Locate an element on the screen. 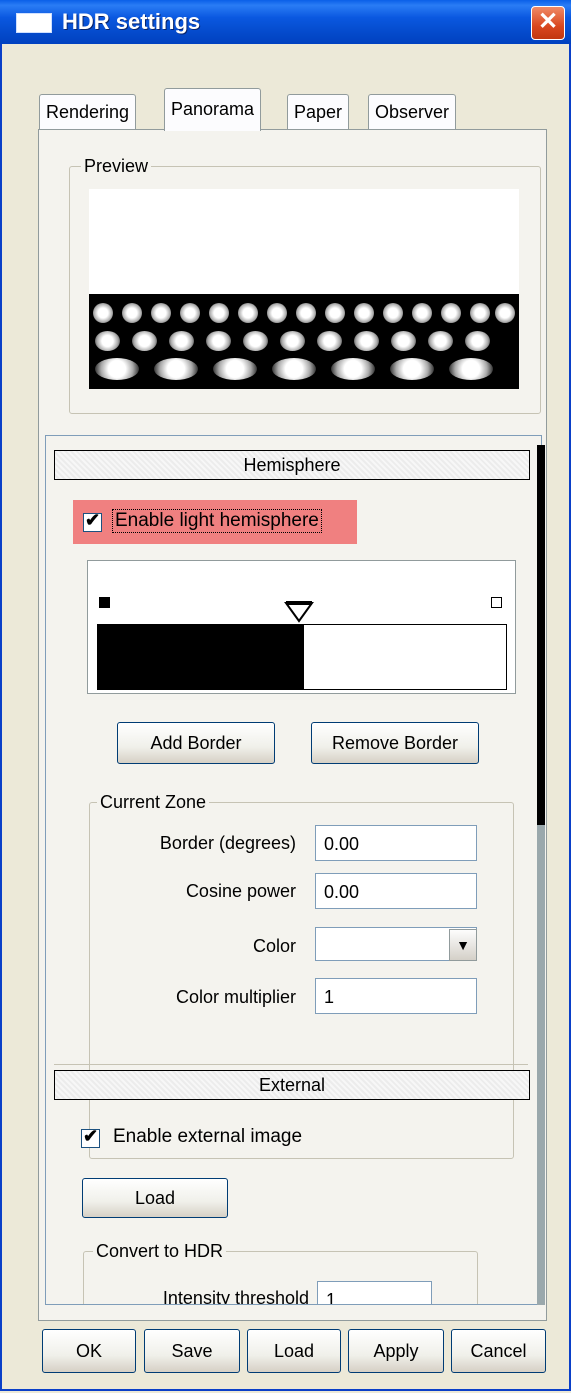  enable-hemisphere-label: Enable light hemisphere is located at coordinates (217, 521).